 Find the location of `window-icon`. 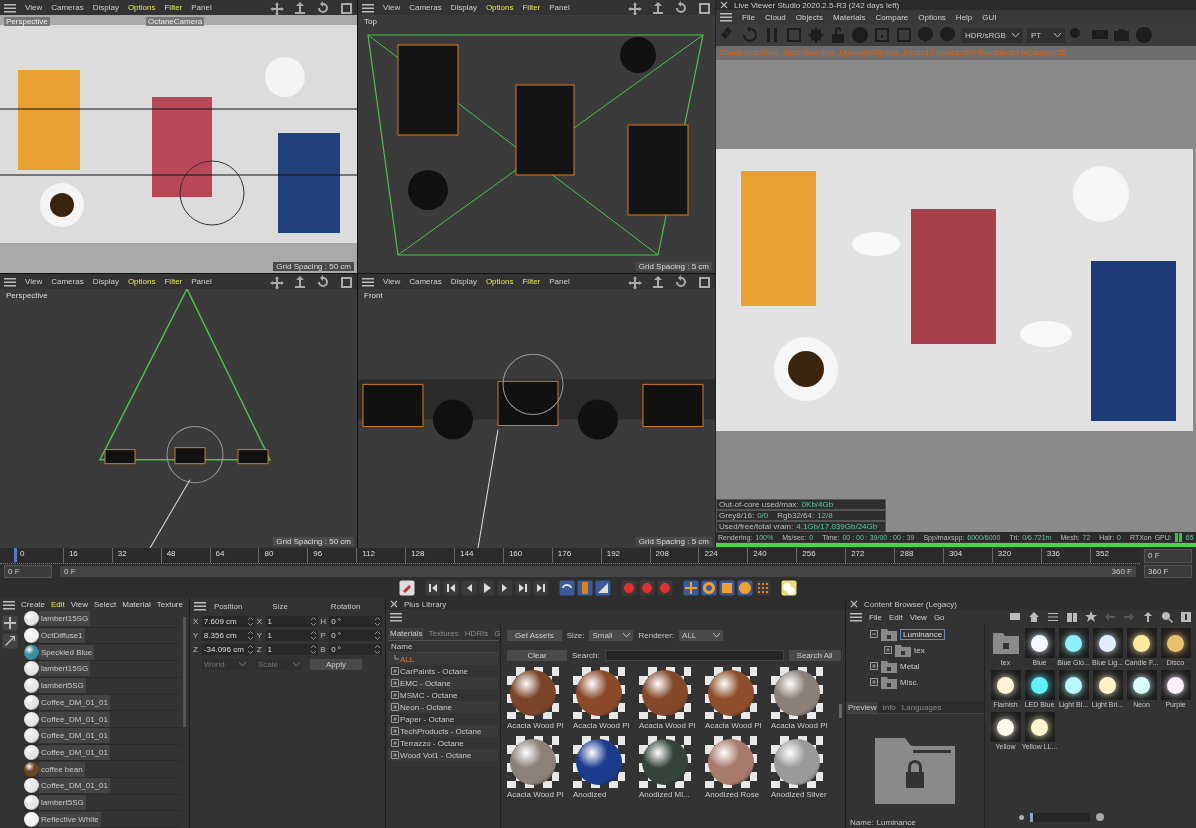

window-icon is located at coordinates (346, 7).